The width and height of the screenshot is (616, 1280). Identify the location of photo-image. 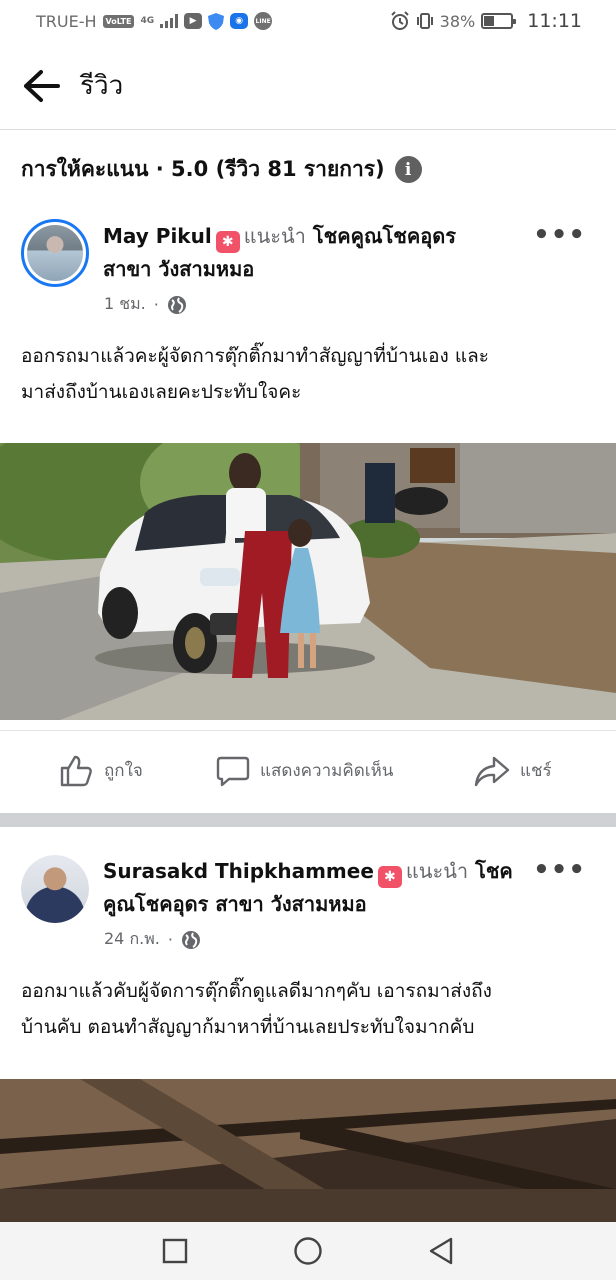
(308, 1150).